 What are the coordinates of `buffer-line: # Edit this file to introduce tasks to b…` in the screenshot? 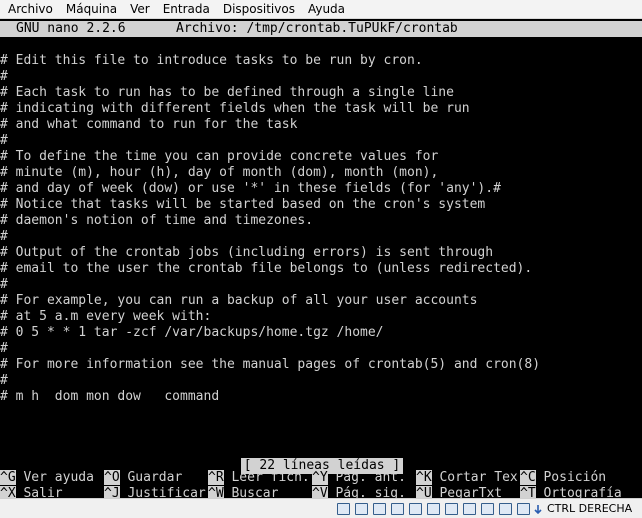 It's located at (321, 61).